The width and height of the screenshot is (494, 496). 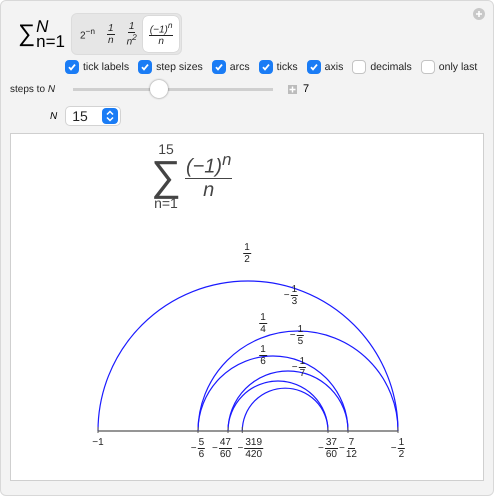 I want to click on lower-limit: n=1, so click(x=50, y=41).